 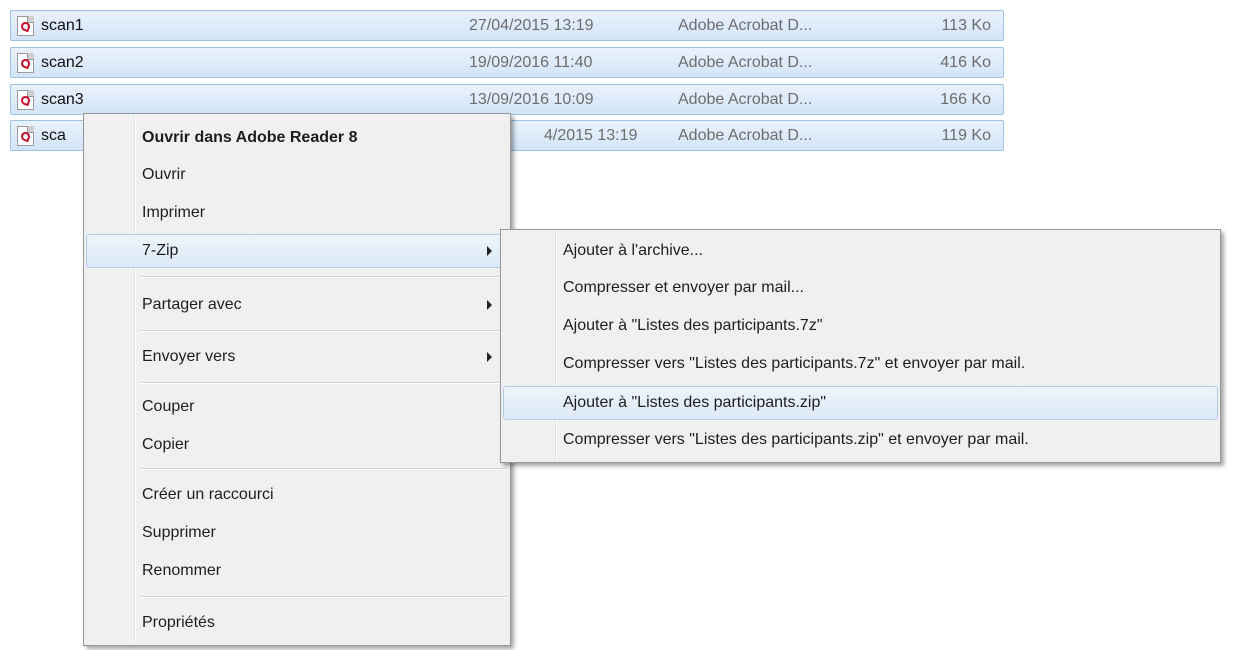 I want to click on menu-item-label: Envoyer vers, so click(x=189, y=356).